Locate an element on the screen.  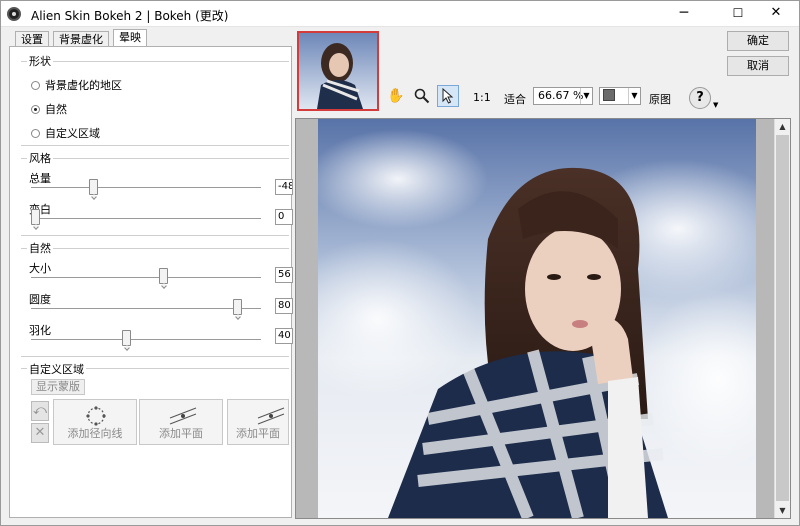
undo-icon: ⤺ is located at coordinates (40, 411).